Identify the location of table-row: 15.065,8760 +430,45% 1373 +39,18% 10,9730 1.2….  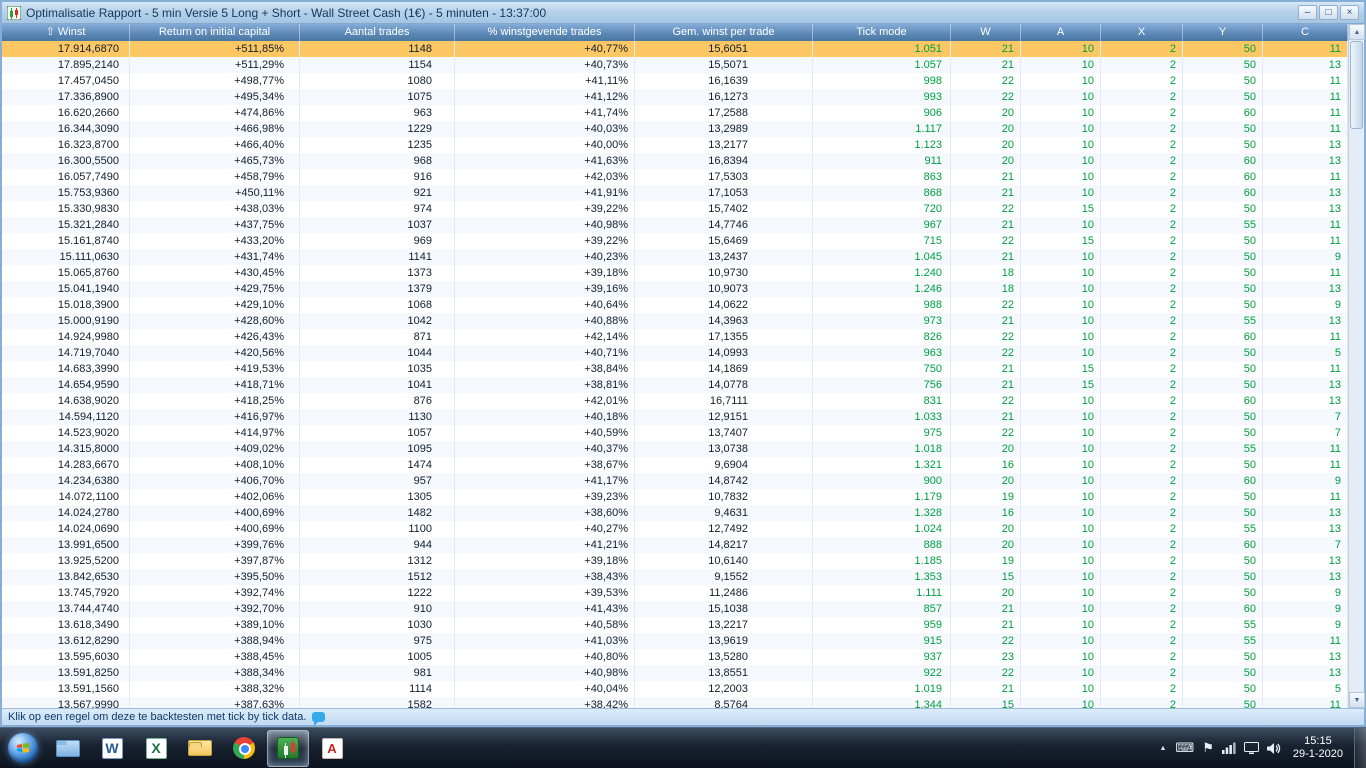
(675, 273).